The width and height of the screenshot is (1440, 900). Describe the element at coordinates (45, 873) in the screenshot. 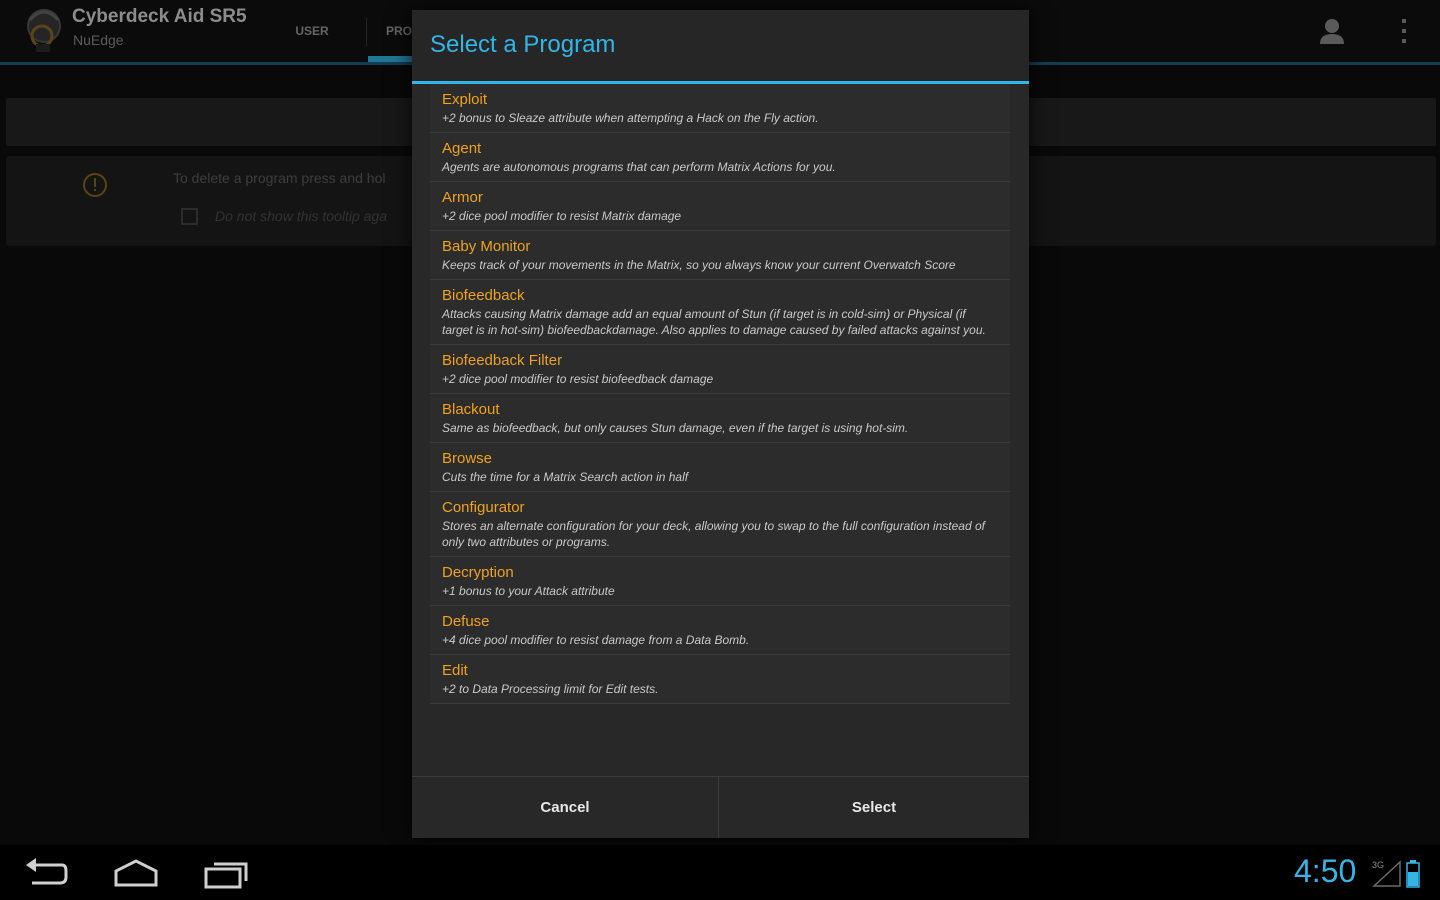

I see `back-icon` at that location.